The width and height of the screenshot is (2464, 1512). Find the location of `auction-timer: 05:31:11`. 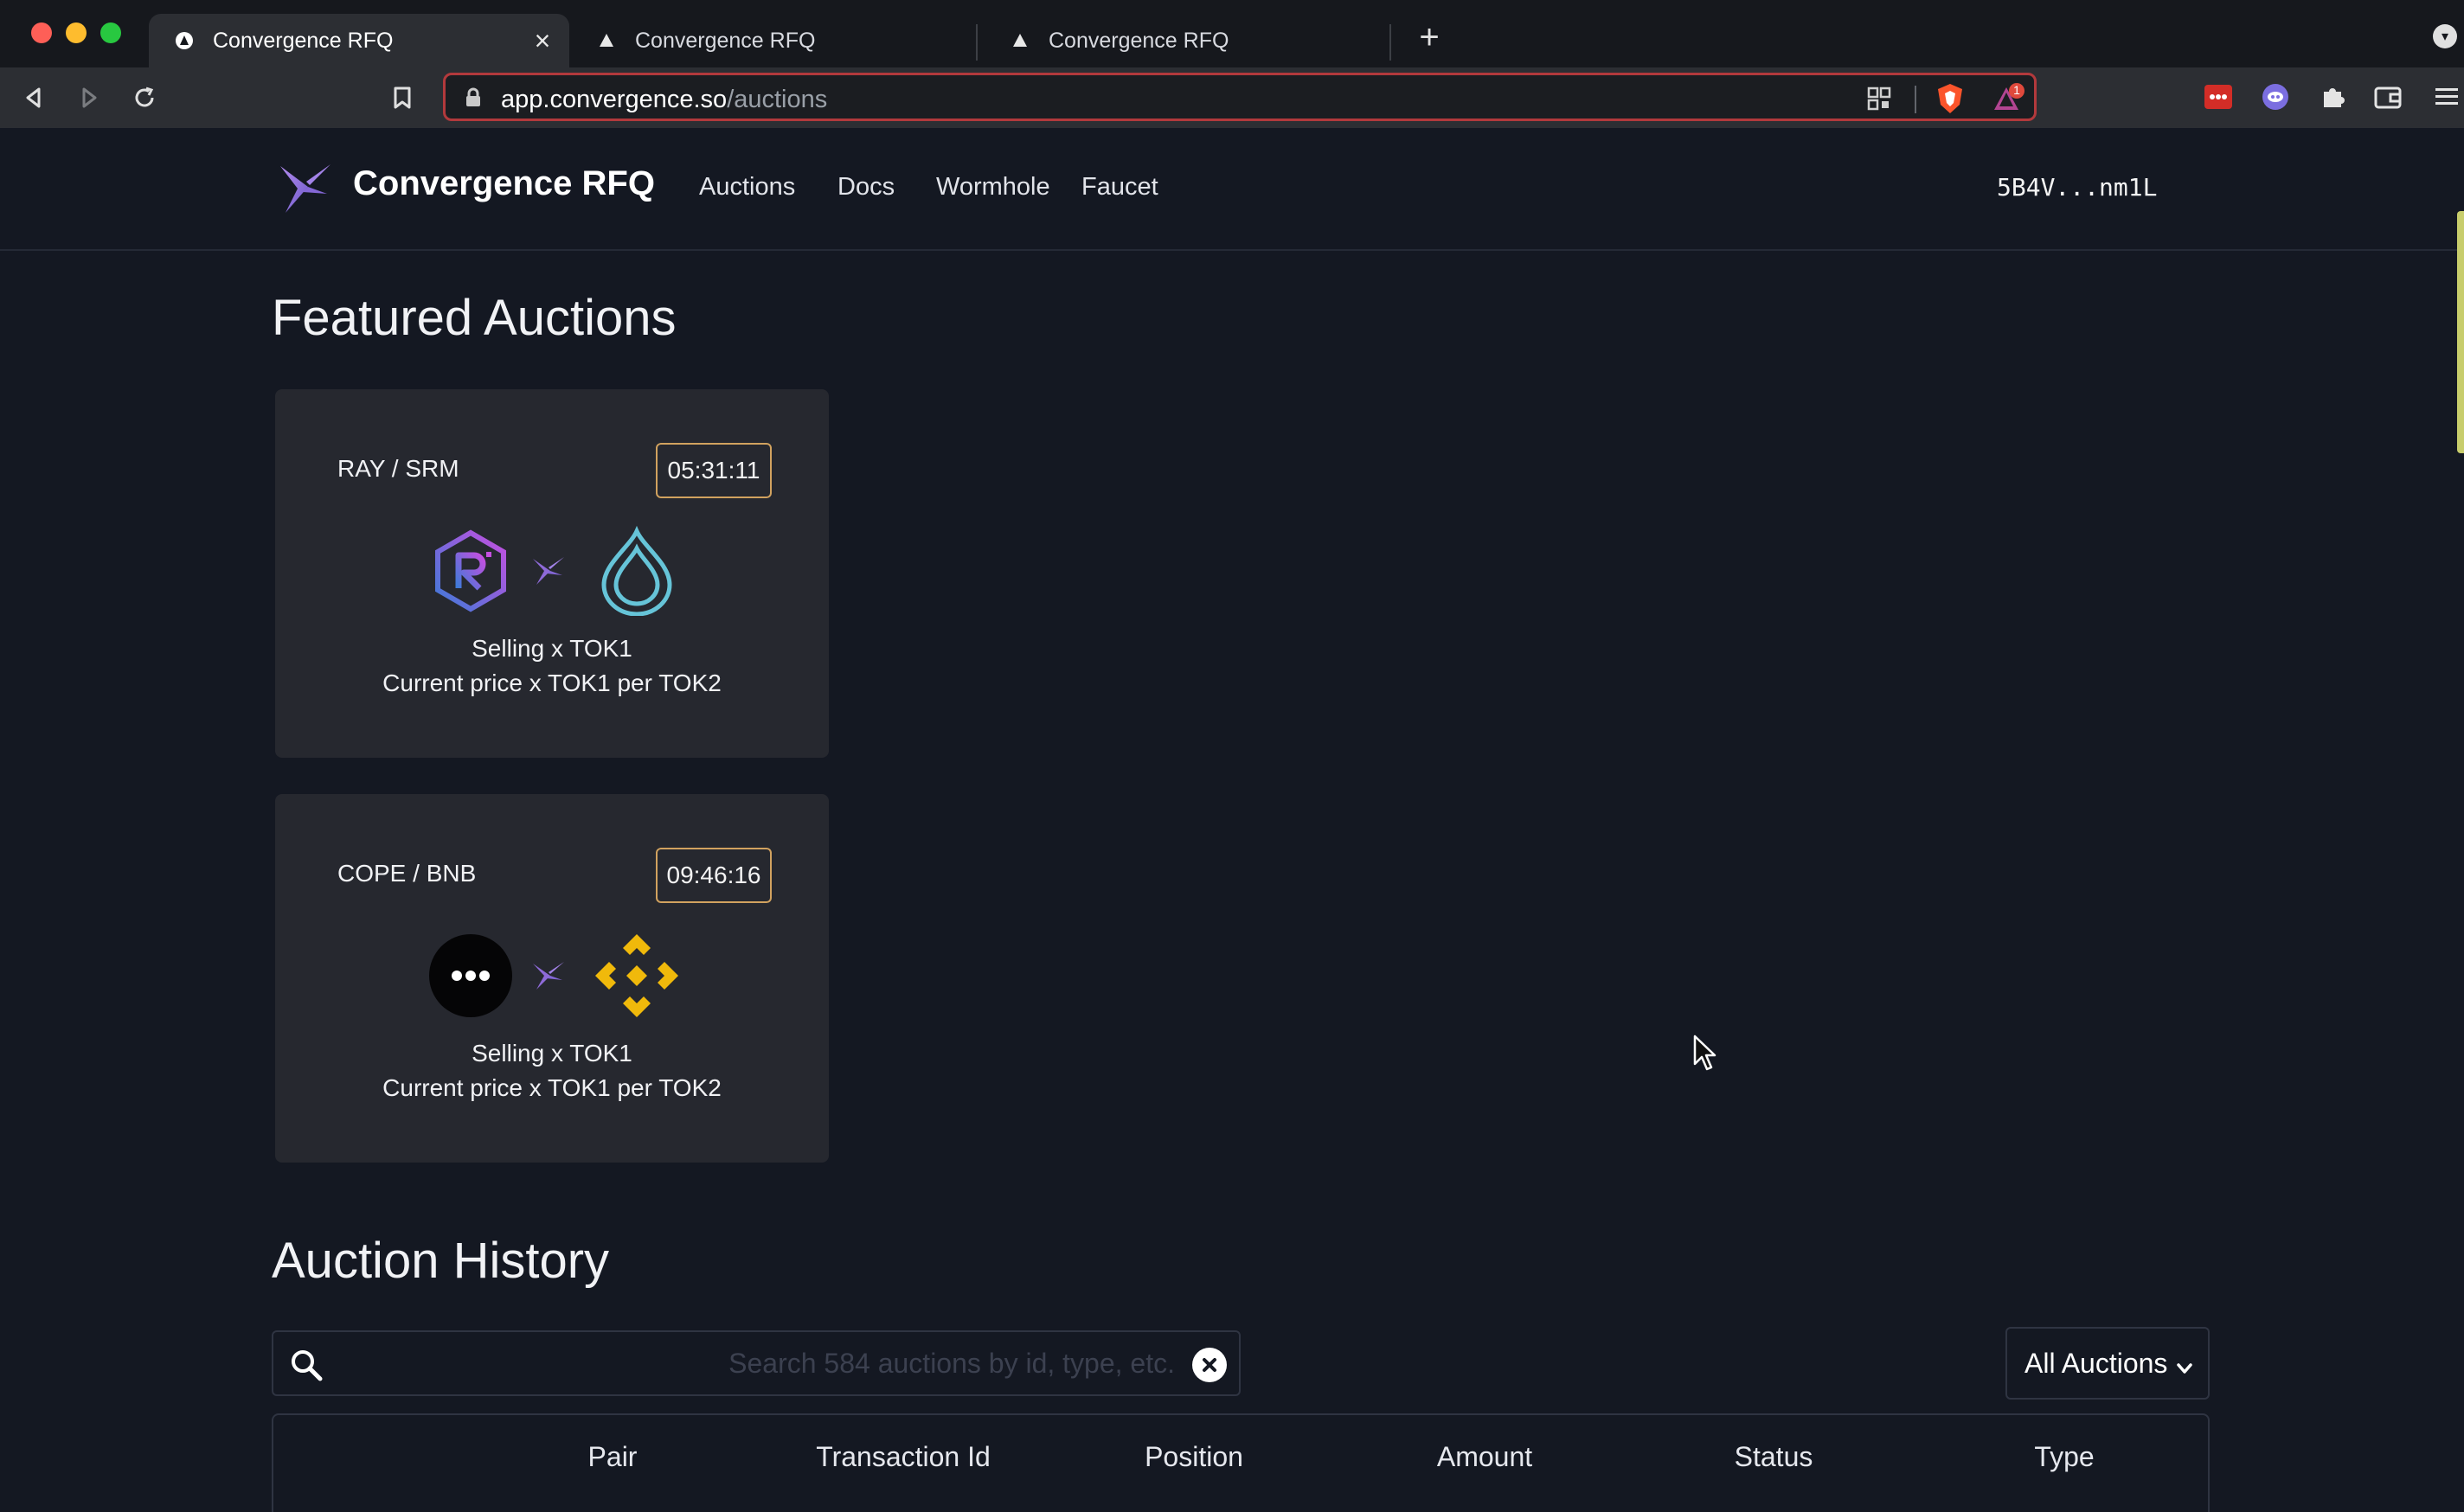

auction-timer: 05:31:11 is located at coordinates (714, 470).